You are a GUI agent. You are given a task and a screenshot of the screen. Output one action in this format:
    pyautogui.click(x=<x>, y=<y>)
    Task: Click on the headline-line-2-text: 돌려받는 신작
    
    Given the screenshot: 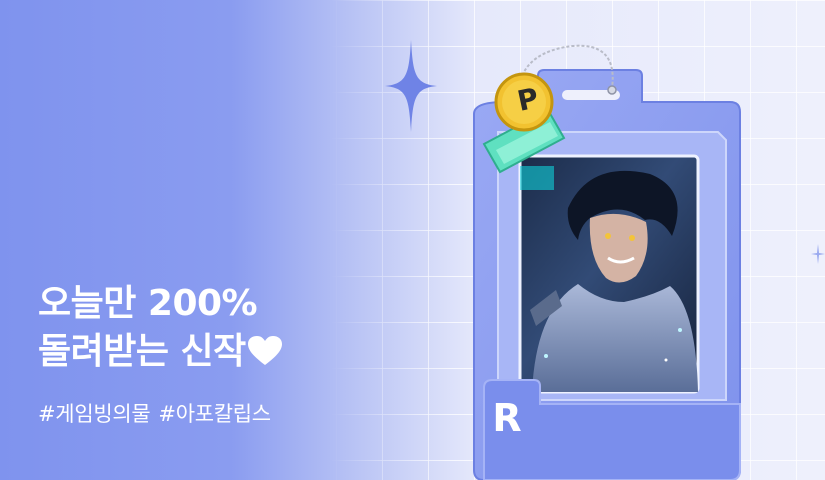 What is the action you would take?
    pyautogui.click(x=142, y=351)
    